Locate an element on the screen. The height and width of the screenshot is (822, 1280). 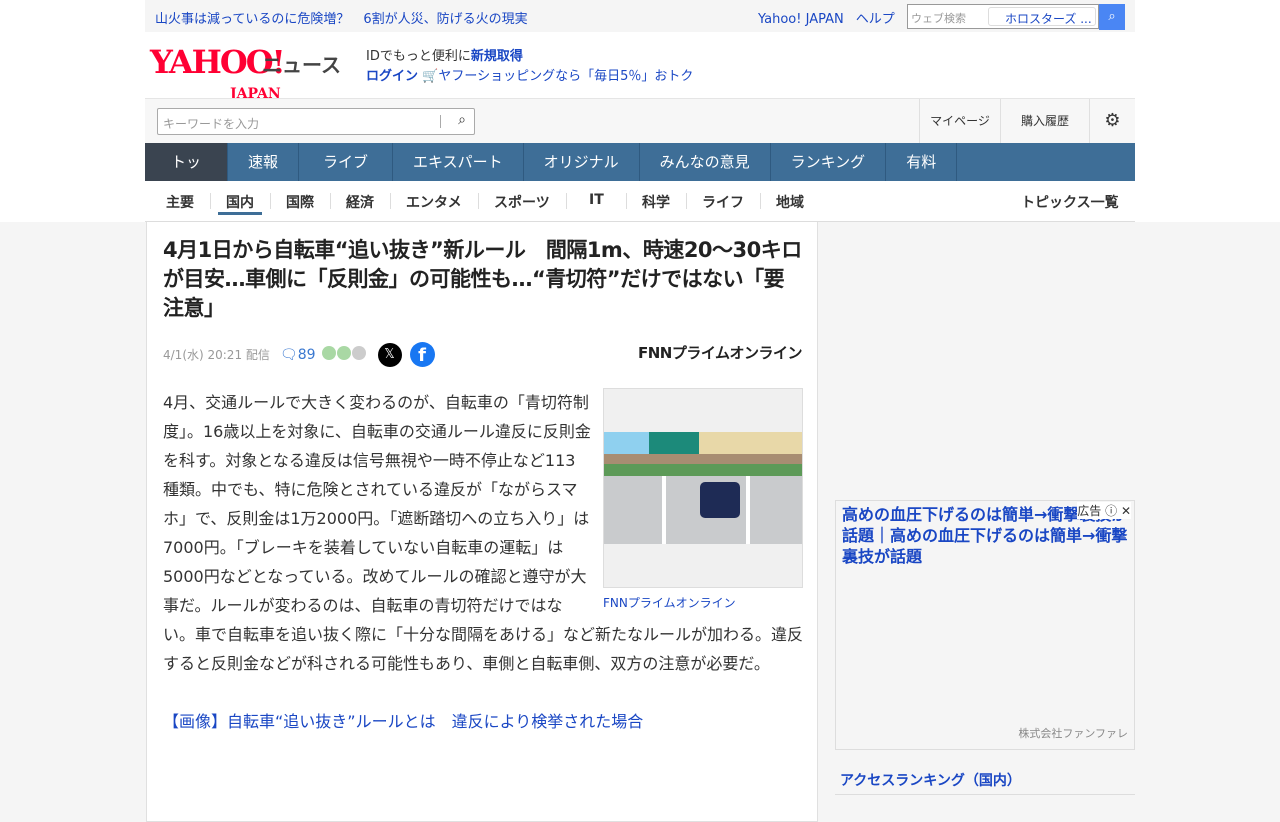
mypage-link: マイページ is located at coordinates (959, 121).